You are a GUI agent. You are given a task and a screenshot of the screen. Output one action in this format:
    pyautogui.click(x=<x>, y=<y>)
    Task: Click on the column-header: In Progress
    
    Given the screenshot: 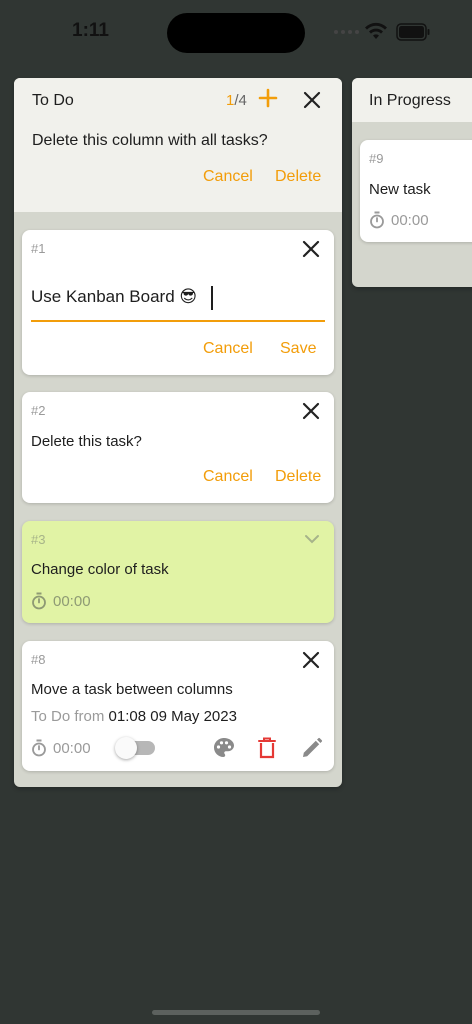 What is the action you would take?
    pyautogui.click(x=412, y=100)
    